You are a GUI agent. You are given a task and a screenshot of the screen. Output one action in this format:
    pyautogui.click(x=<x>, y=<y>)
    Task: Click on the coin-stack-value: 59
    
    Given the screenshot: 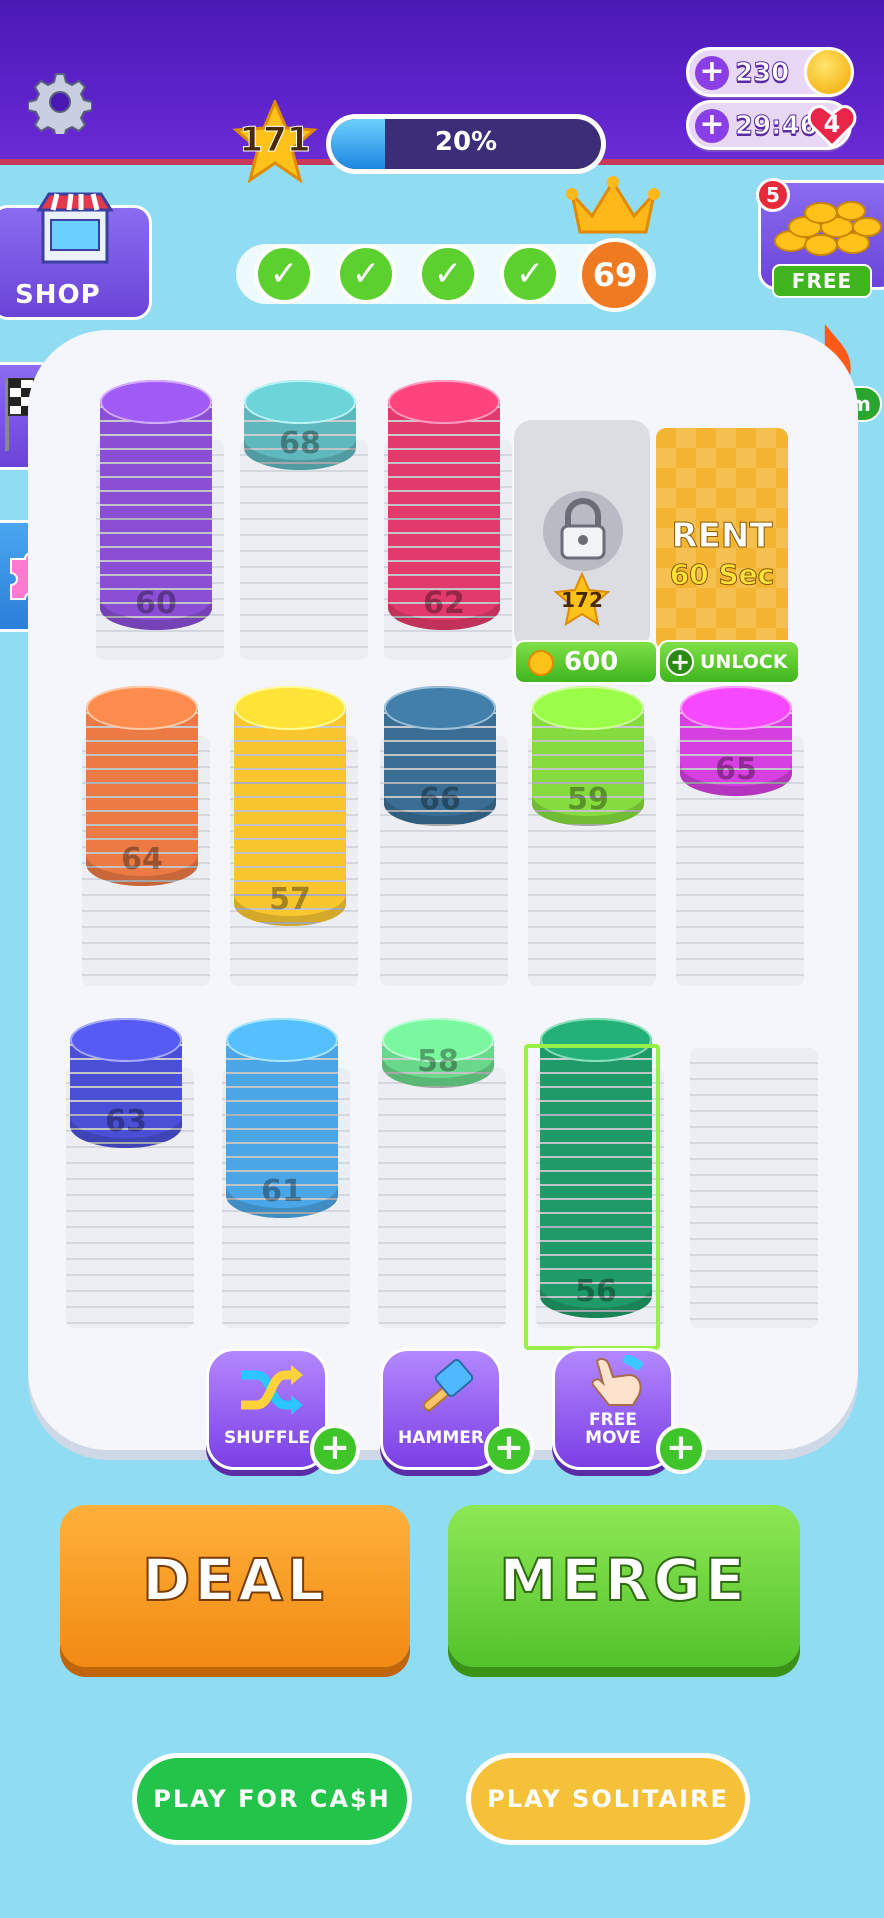 What is the action you would take?
    pyautogui.click(x=588, y=799)
    